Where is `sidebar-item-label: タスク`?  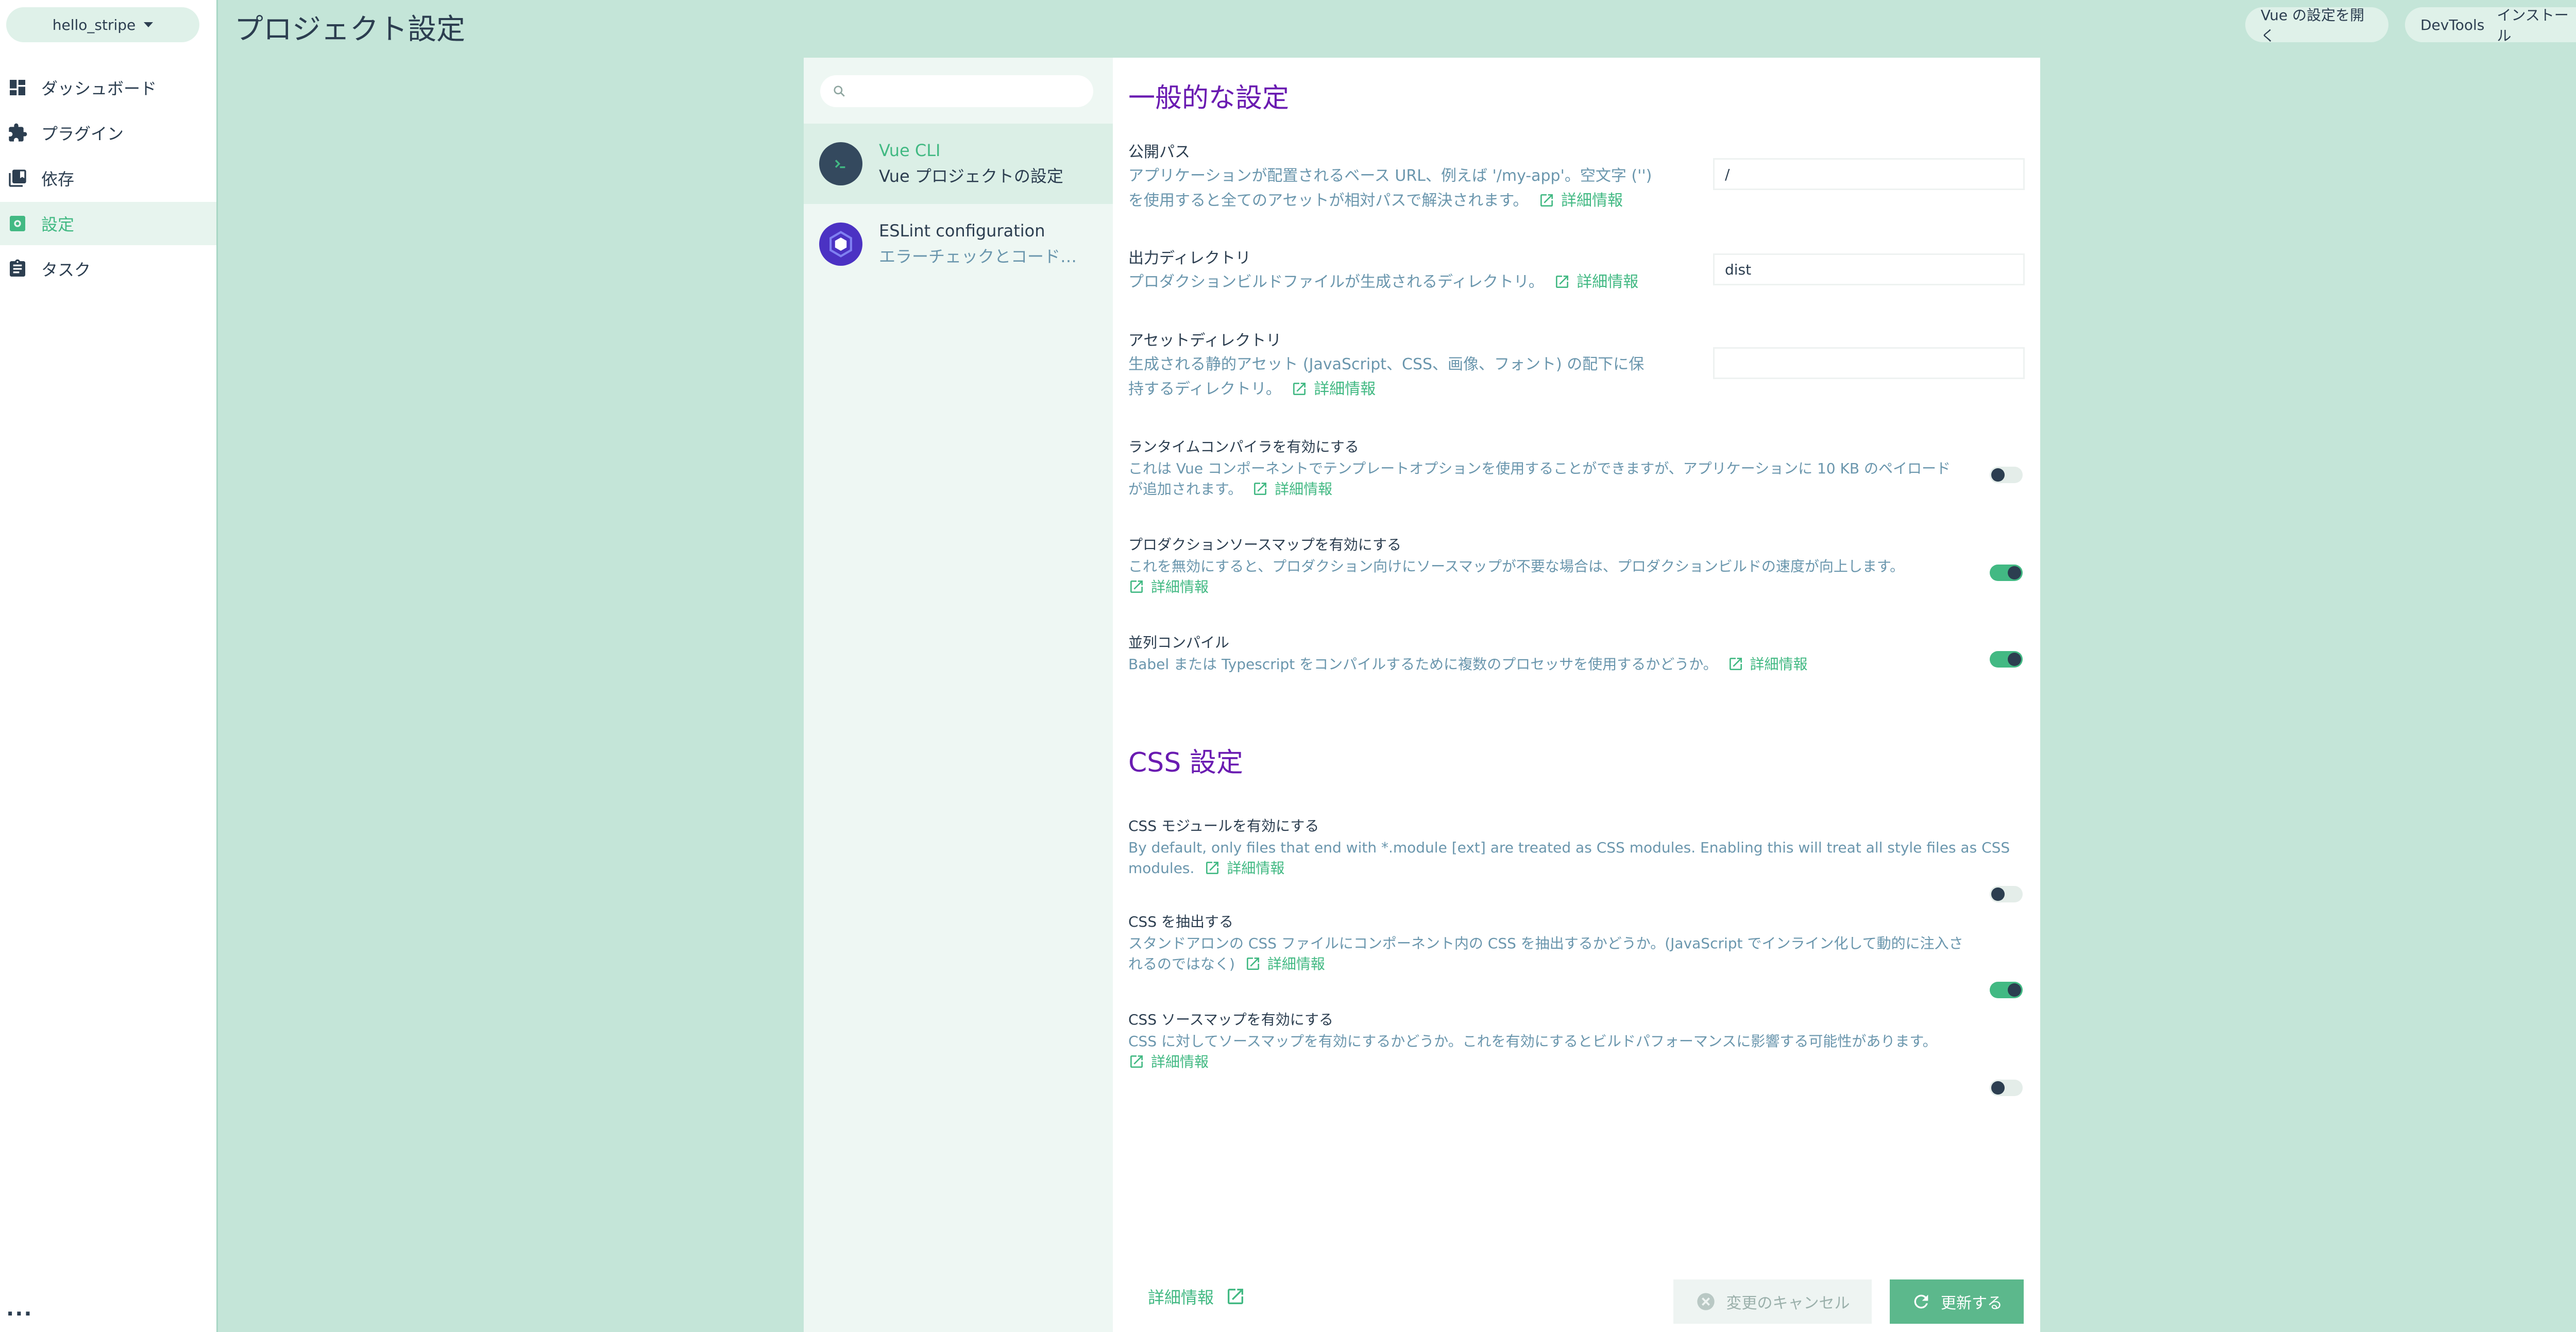
sidebar-item-label: タスク is located at coordinates (66, 270).